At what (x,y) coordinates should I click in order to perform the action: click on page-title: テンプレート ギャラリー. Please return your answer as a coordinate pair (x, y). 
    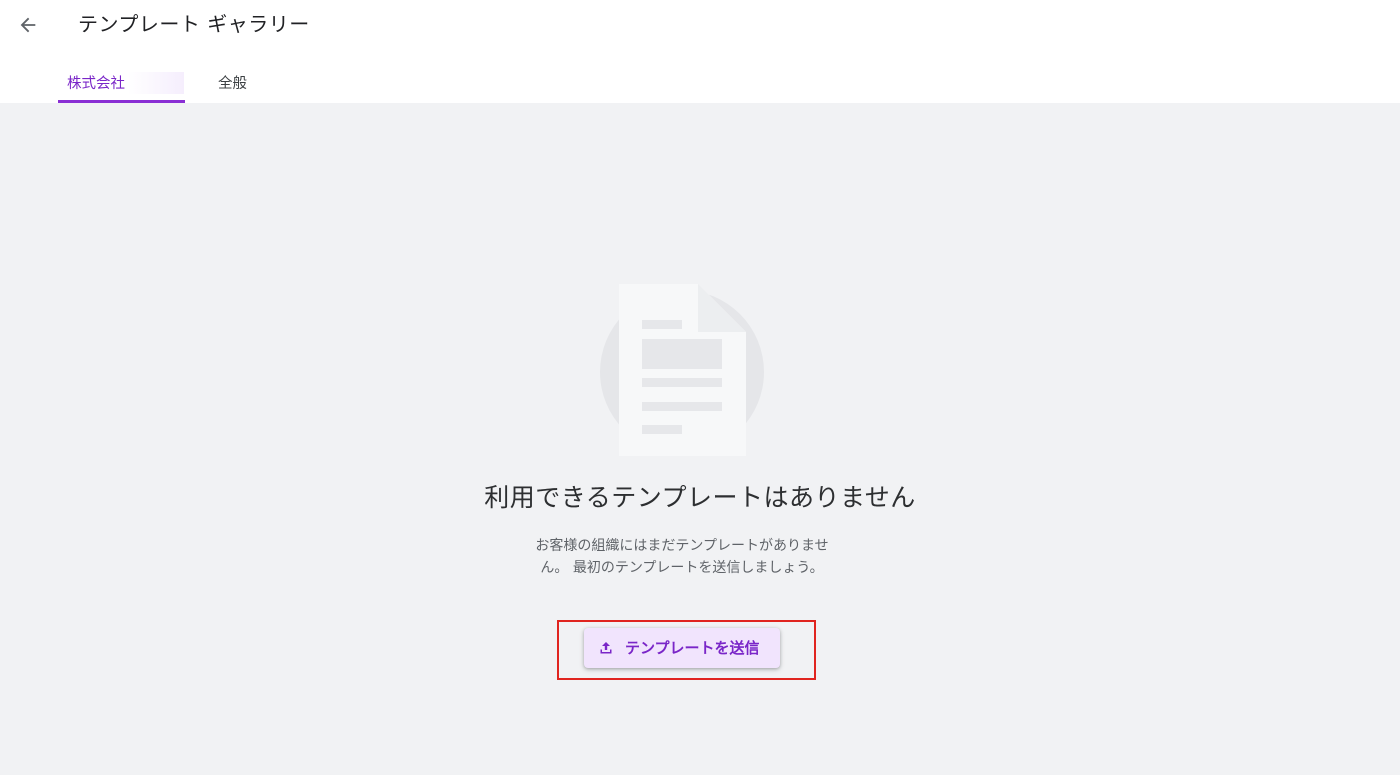
    Looking at the image, I should click on (194, 24).